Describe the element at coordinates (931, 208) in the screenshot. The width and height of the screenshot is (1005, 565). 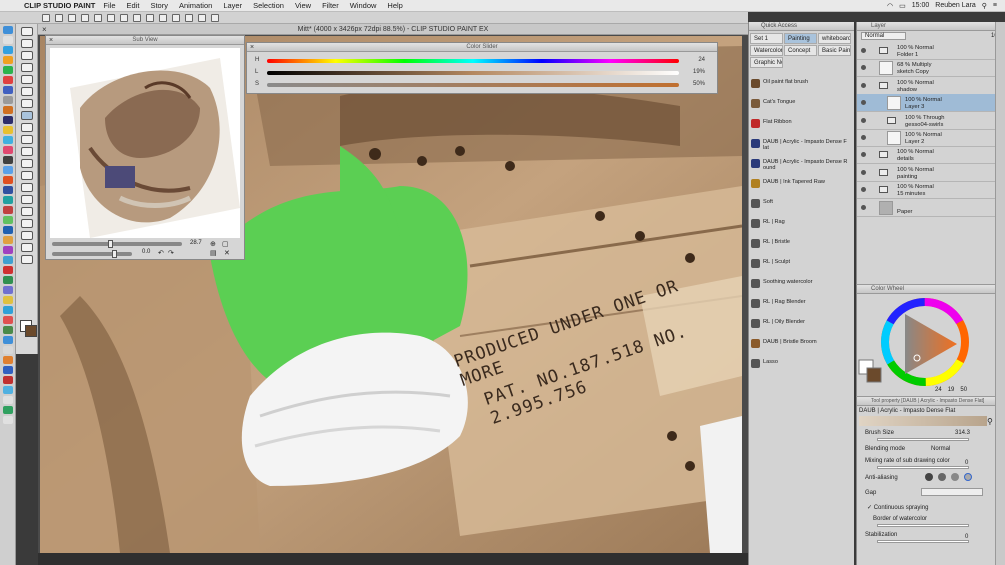
I see `layer-row: Paper` at that location.